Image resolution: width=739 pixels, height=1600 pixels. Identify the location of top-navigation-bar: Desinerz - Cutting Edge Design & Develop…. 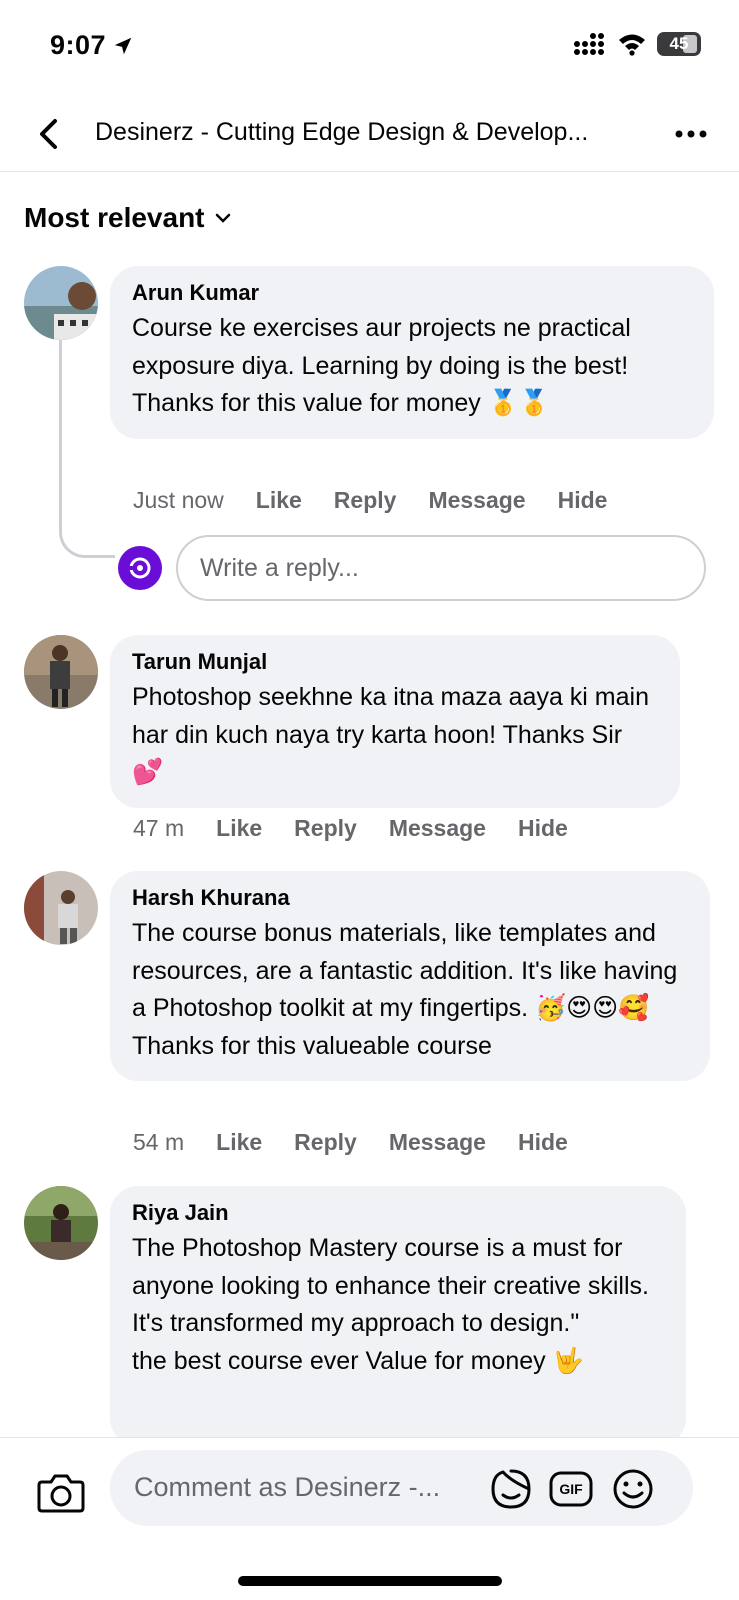
(369, 136).